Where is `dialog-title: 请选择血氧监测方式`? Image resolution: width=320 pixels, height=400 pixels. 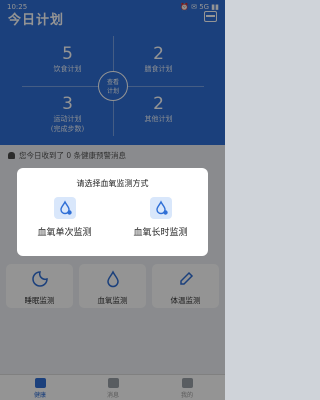
dialog-title: 请选择血氧监测方式 is located at coordinates (112, 183).